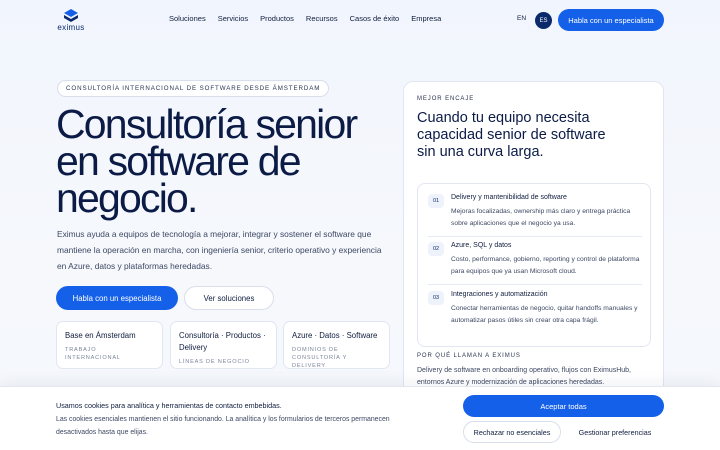  I want to click on manage-preferences-button: Gestionar preferencias, so click(615, 432).